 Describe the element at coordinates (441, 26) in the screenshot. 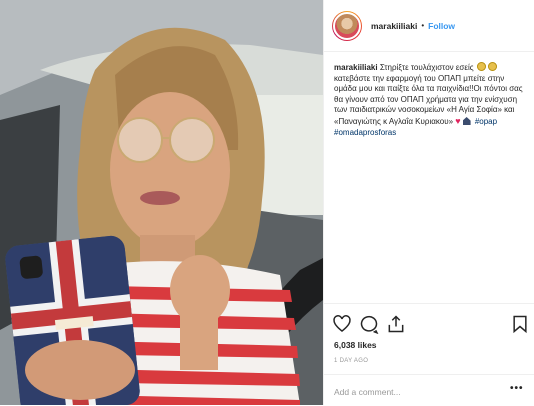

I see `follow-button: Follow` at that location.